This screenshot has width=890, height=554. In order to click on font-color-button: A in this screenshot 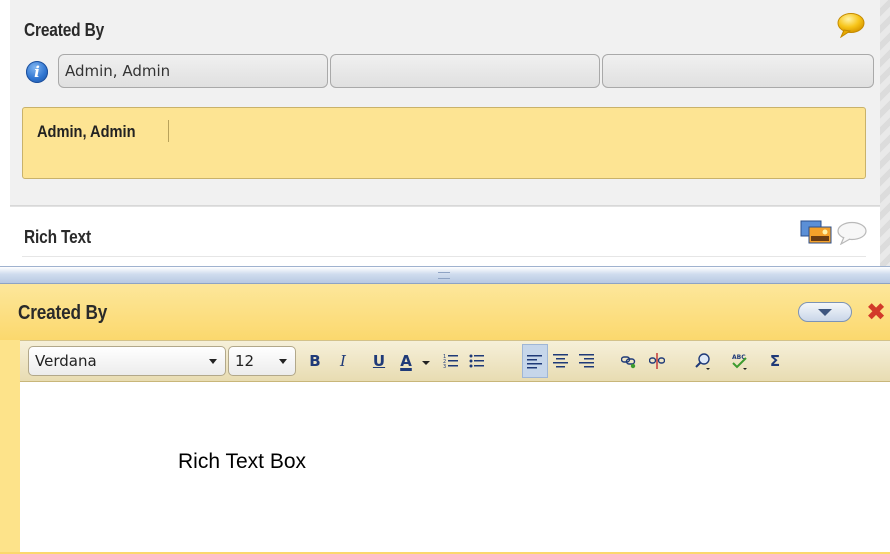, I will do `click(406, 361)`.